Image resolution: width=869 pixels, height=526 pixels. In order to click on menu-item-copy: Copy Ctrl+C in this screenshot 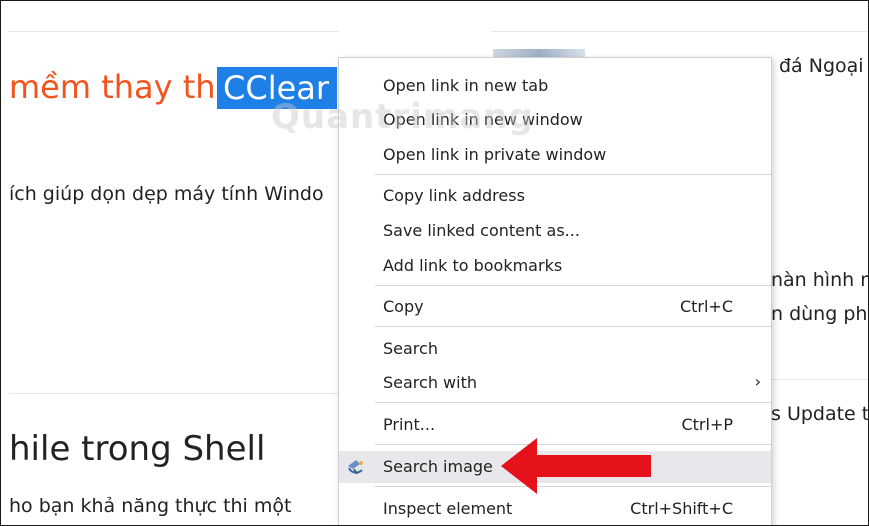, I will do `click(555, 307)`.